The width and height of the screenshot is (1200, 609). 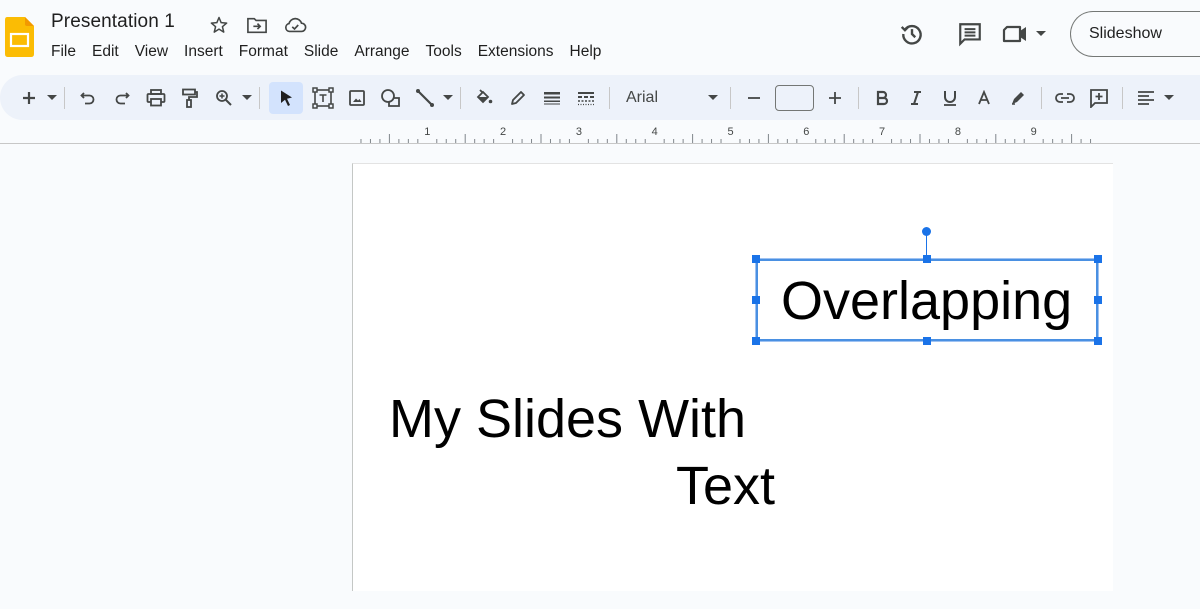 I want to click on shape-icon, so click(x=390, y=97).